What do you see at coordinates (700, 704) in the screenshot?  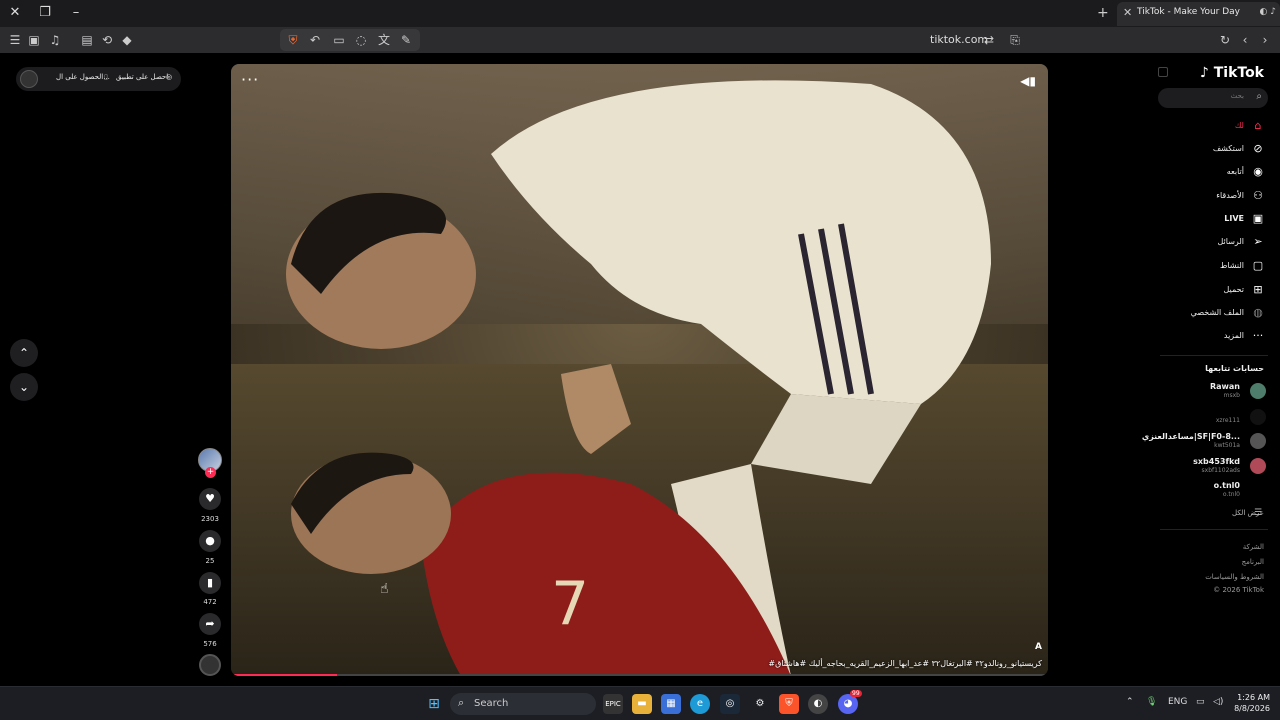 I see `edge-icon: e` at bounding box center [700, 704].